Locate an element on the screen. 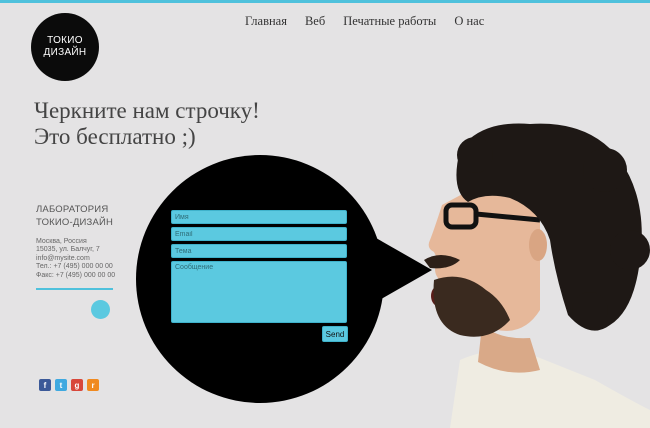 The width and height of the screenshot is (650, 428). lab-title: ЛАБОРАТОРИЯ ТОКИО-ДИЗАЙН is located at coordinates (74, 216).